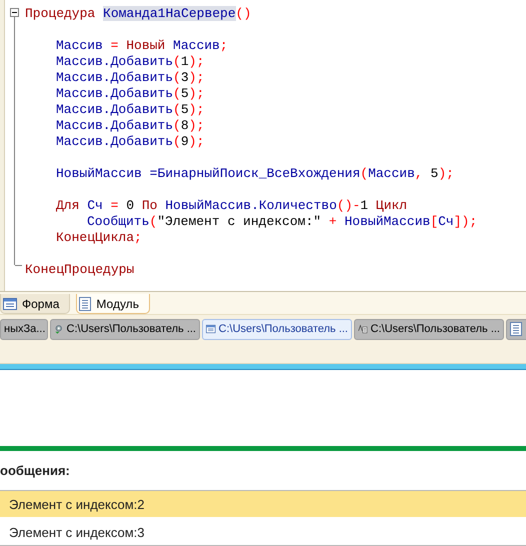  Describe the element at coordinates (232, 206) in the screenshot. I see `code-line: Для Сч = 0 По НовыйМассив.Количество()-1 Цикл` at that location.